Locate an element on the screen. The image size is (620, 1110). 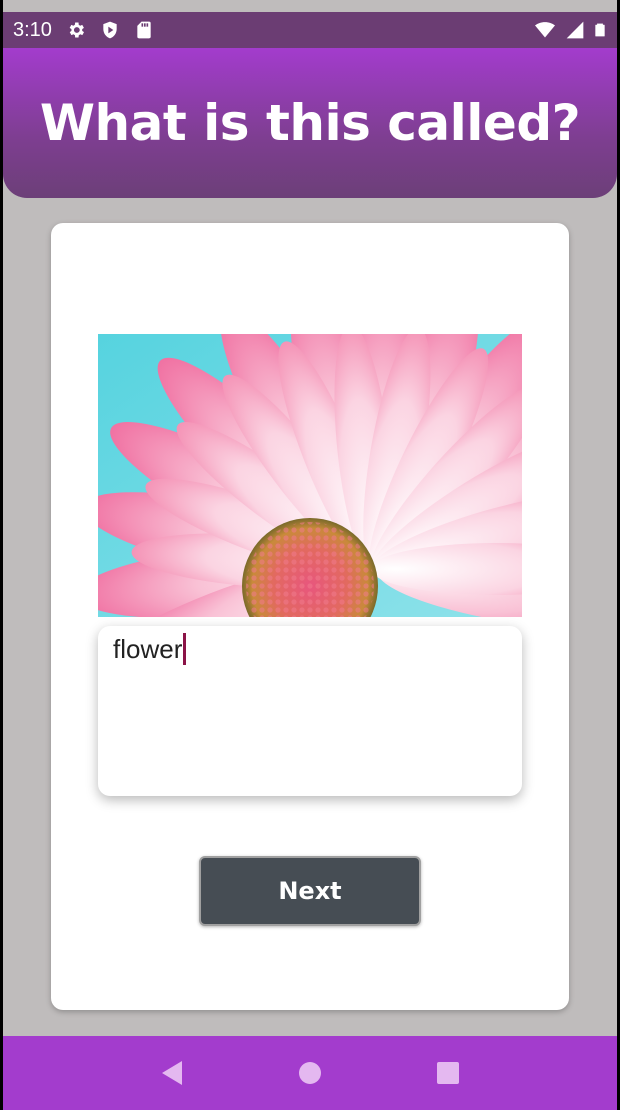
status-bar: 3:10 is located at coordinates (310, 30).